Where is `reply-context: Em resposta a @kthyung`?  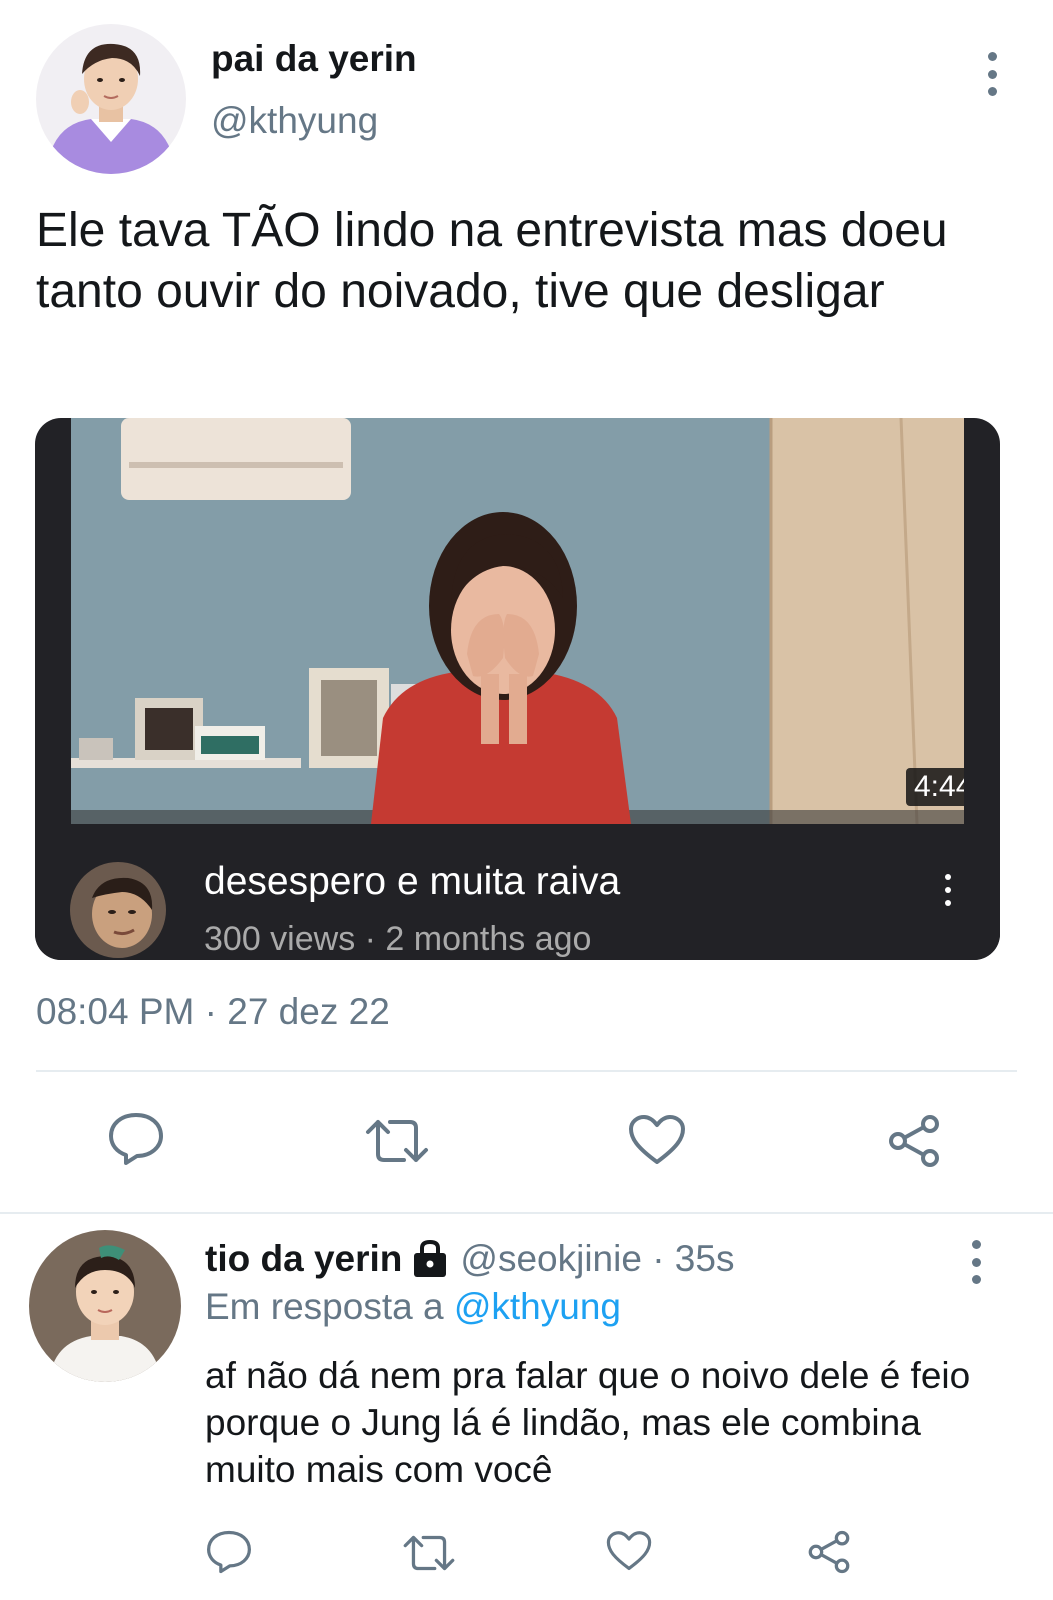
reply-context: Em resposta a @kthyung is located at coordinates (413, 1307).